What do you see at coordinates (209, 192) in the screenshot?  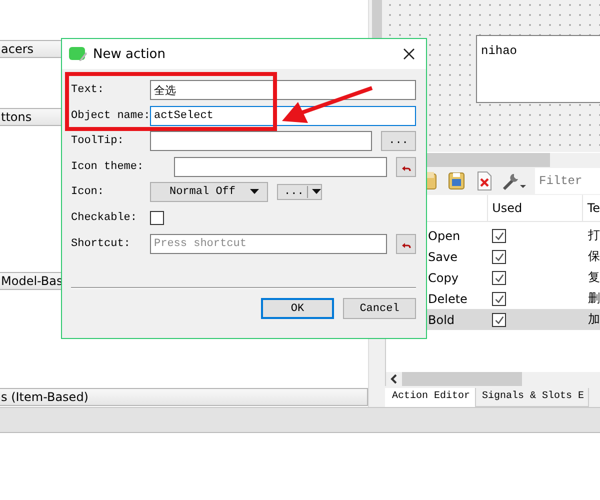 I see `mode-dropdown: Normal Off` at bounding box center [209, 192].